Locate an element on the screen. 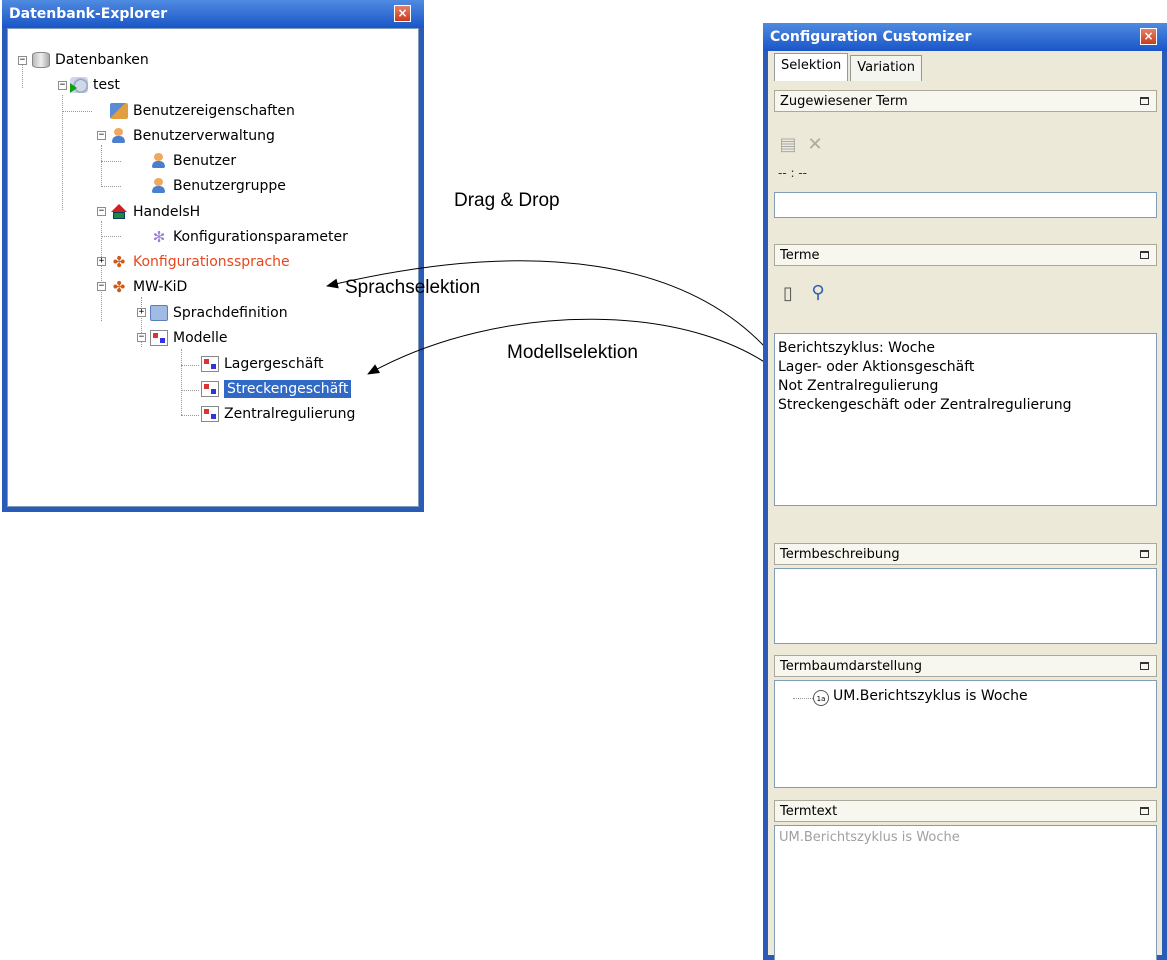 The width and height of the screenshot is (1167, 960). termtext-field: UM.Berichtszyklus is Woche is located at coordinates (965, 892).